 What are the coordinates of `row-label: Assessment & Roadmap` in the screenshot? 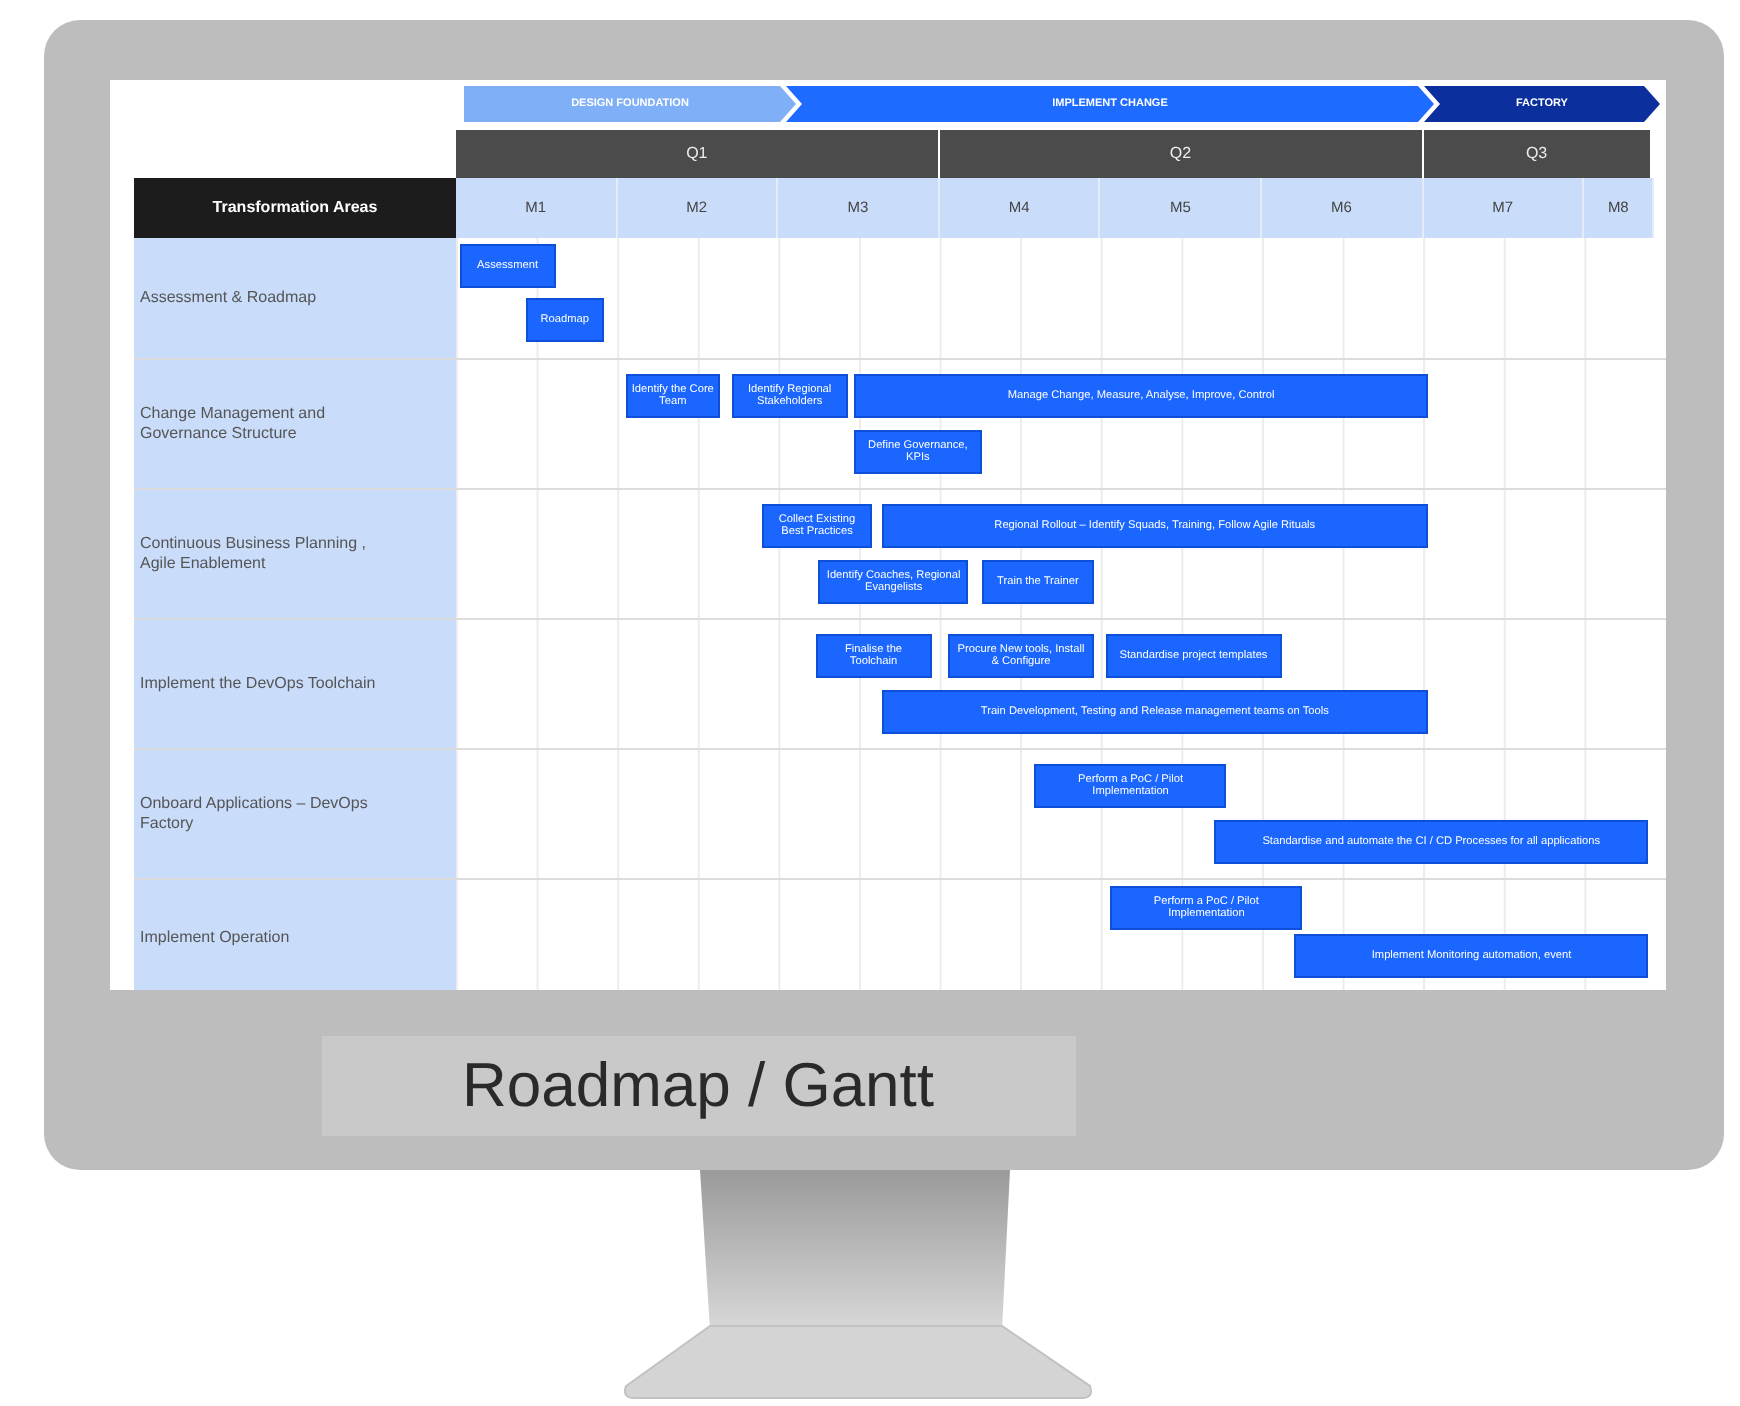 It's located at (295, 298).